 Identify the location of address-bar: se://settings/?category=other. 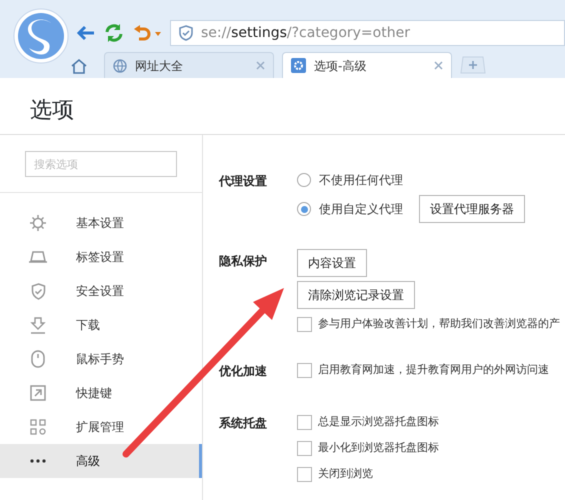
(367, 33).